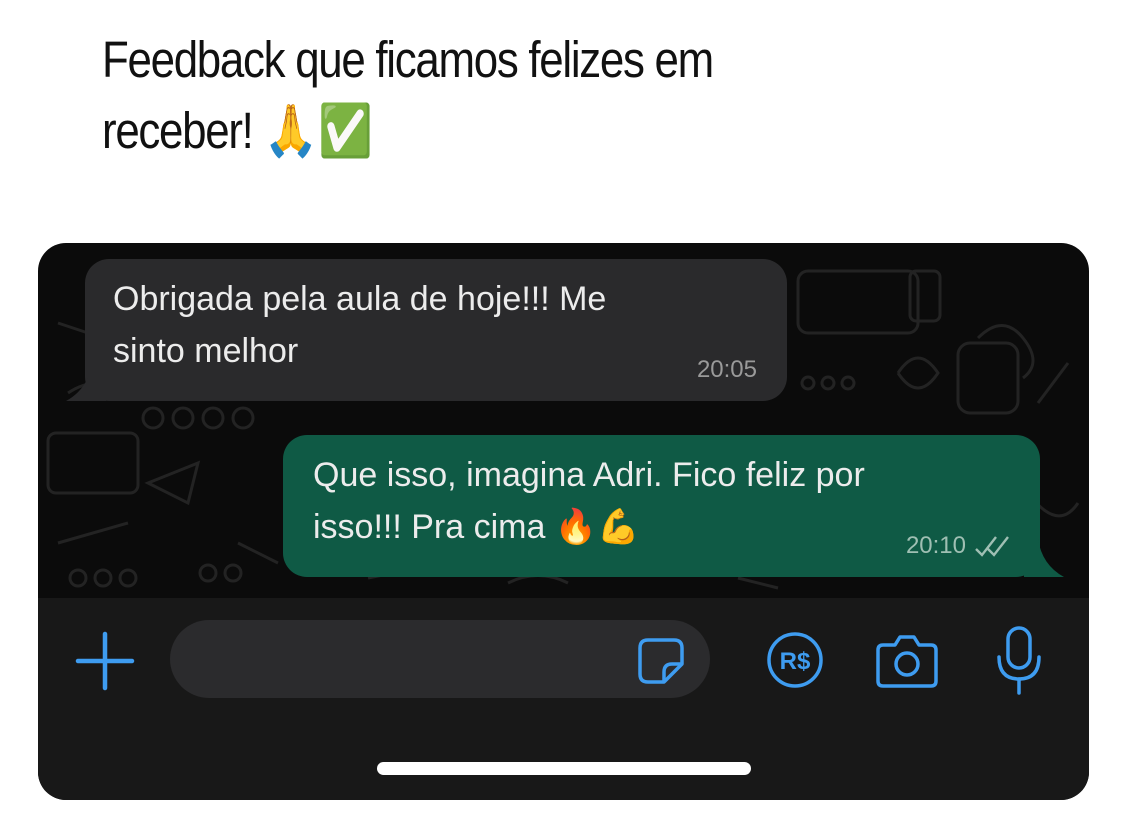 Image resolution: width=1125 pixels, height=835 pixels. I want to click on message-time: 20:10, so click(935, 545).